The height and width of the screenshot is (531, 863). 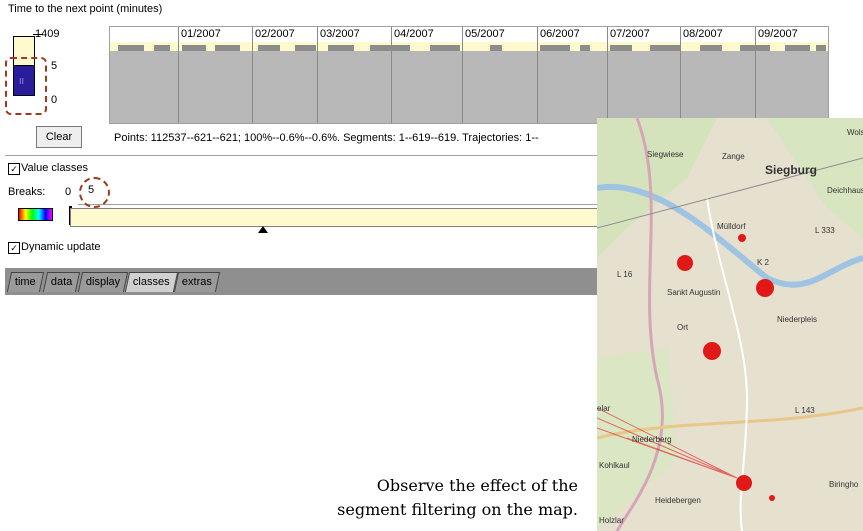 I want to click on dynamic-update-checkbox: ✓, so click(x=14, y=248).